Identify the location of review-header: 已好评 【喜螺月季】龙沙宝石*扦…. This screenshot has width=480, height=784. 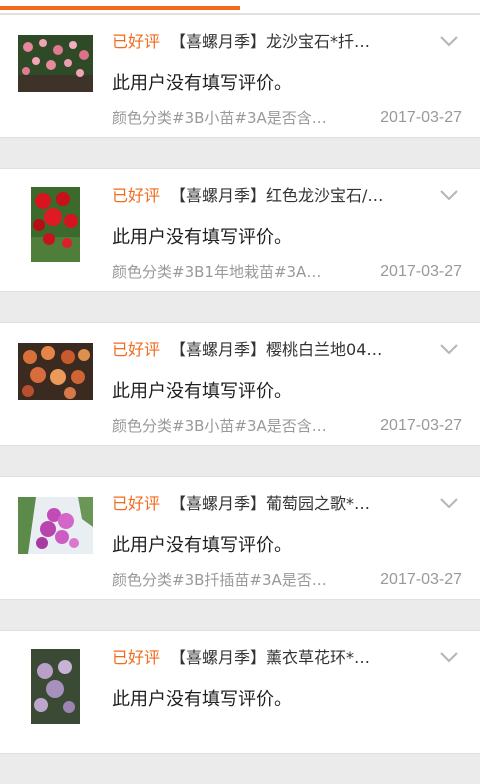
(262, 42).